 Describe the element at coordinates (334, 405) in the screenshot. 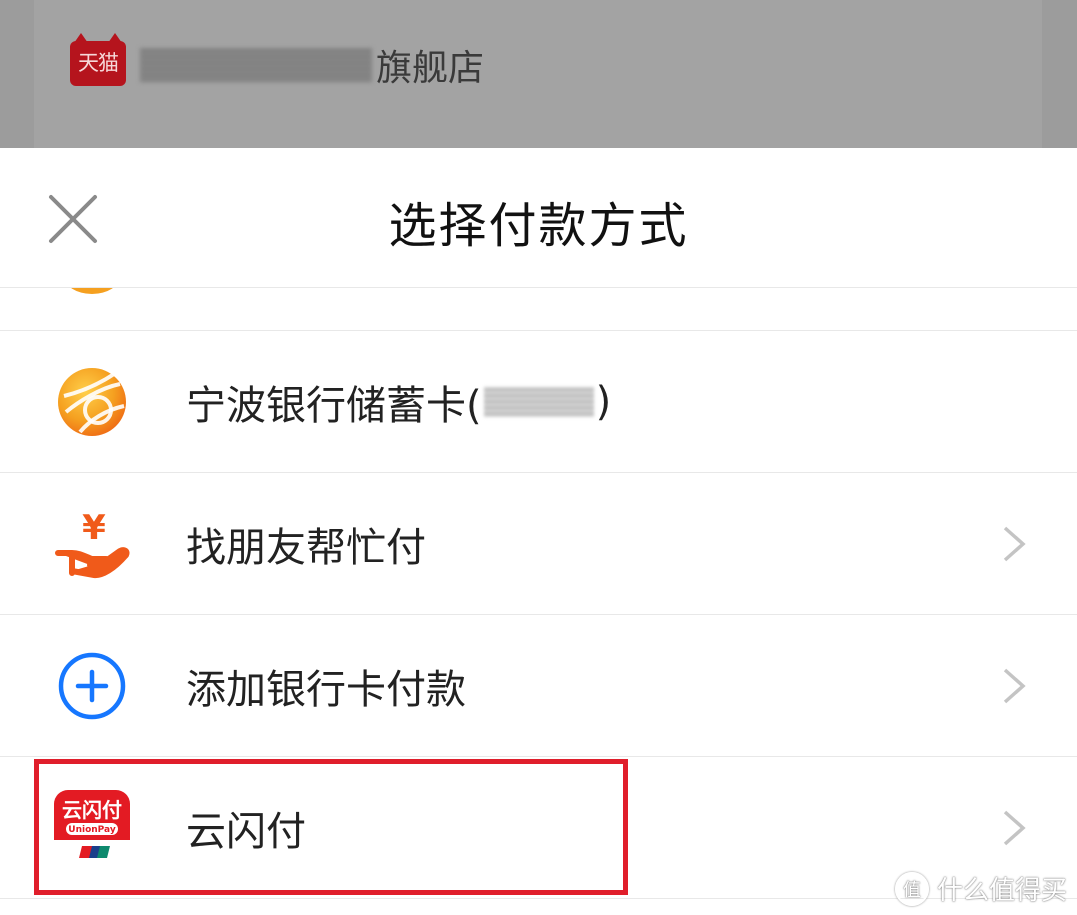

I see `ningbo-bank-label: 宁波银行储蓄卡(` at that location.